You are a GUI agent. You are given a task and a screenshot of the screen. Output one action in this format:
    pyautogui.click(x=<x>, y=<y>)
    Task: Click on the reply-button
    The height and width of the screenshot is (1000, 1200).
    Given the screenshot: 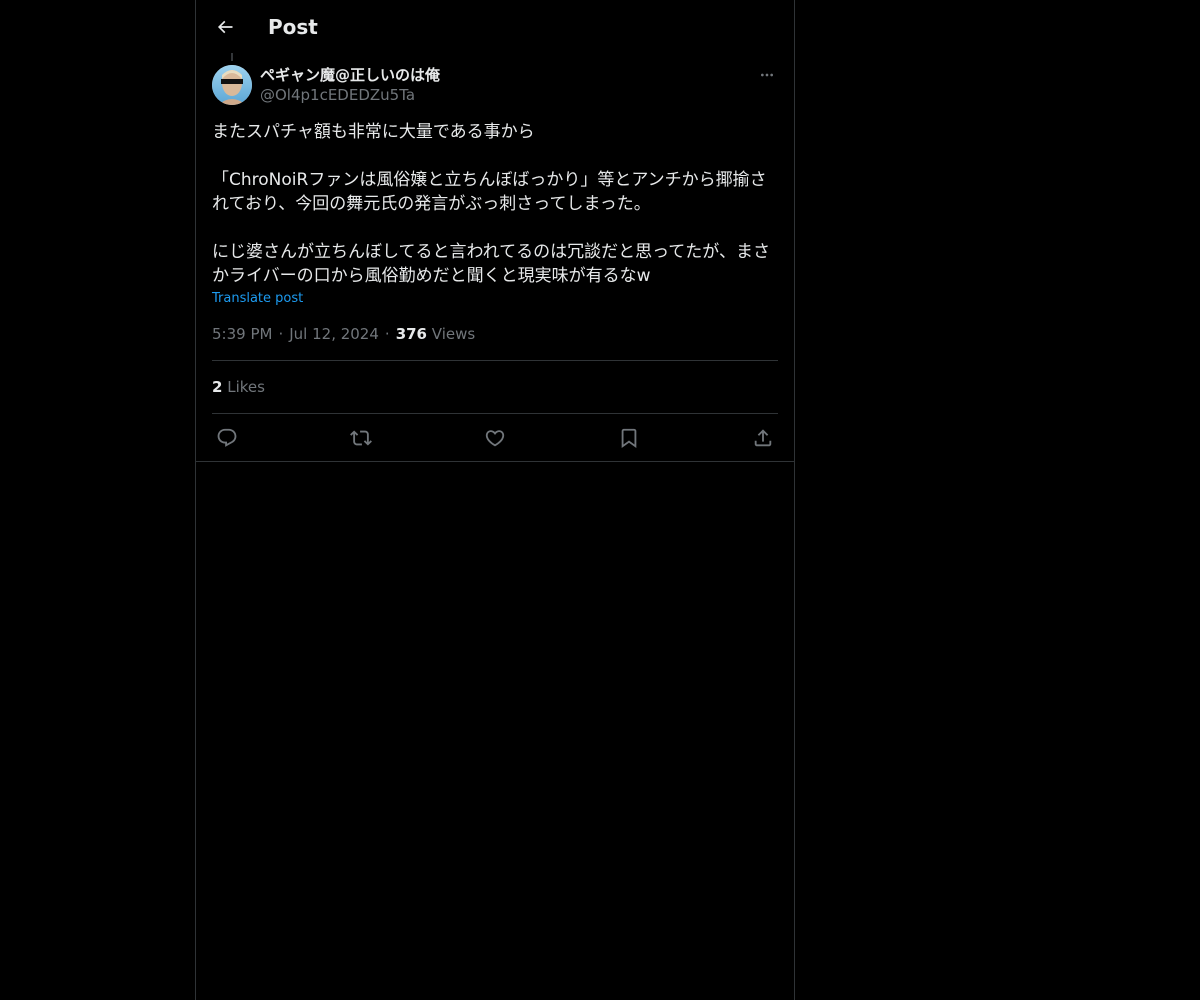 What is the action you would take?
    pyautogui.click(x=227, y=438)
    